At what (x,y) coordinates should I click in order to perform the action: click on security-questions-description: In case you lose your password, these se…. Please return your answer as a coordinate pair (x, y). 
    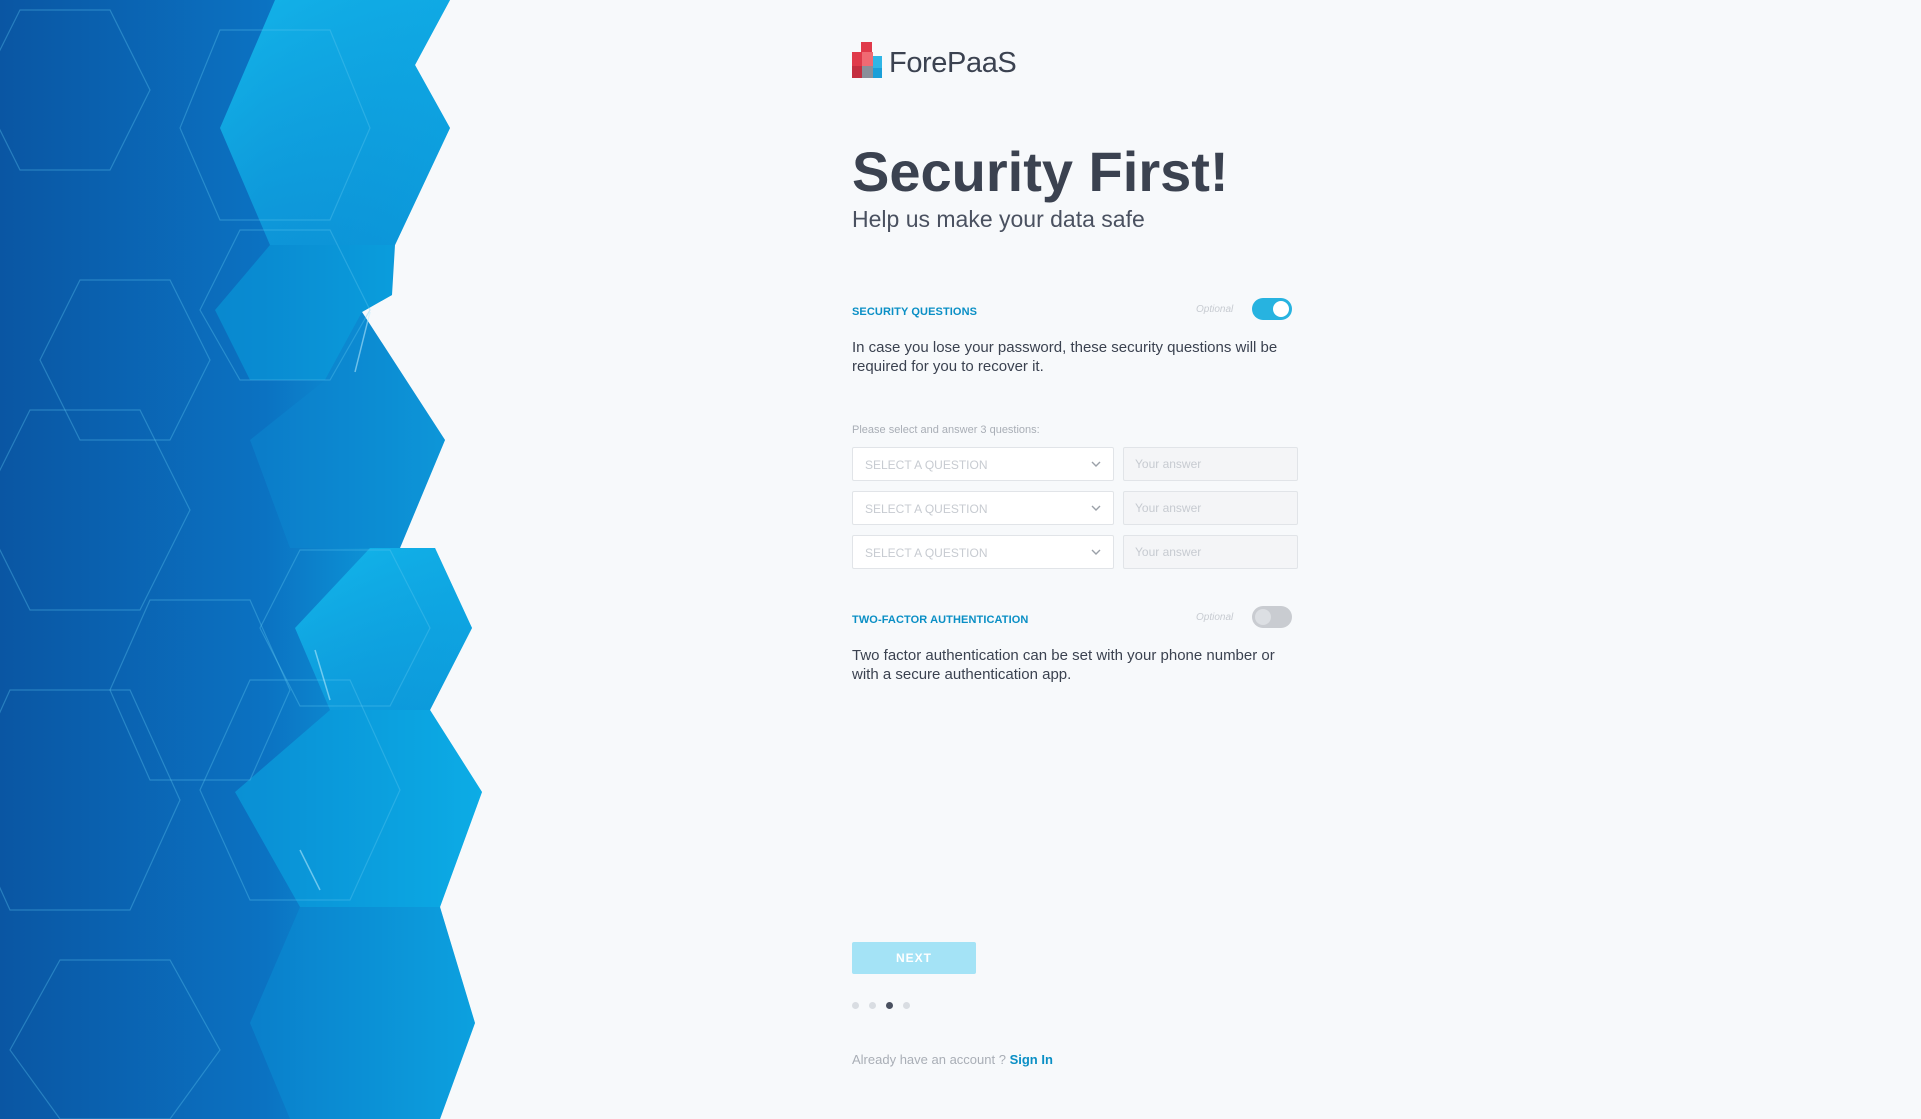
    Looking at the image, I should click on (1065, 357).